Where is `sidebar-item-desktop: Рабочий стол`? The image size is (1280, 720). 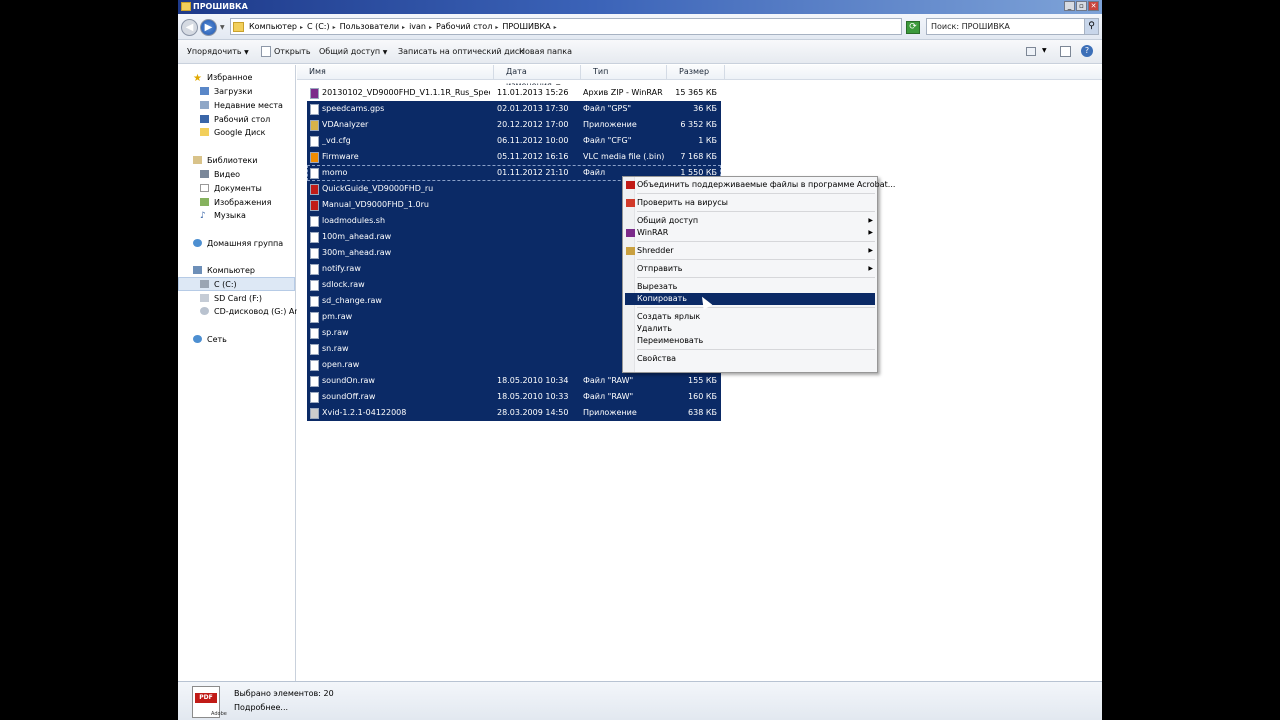
sidebar-item-desktop: Рабочий стол is located at coordinates (242, 119).